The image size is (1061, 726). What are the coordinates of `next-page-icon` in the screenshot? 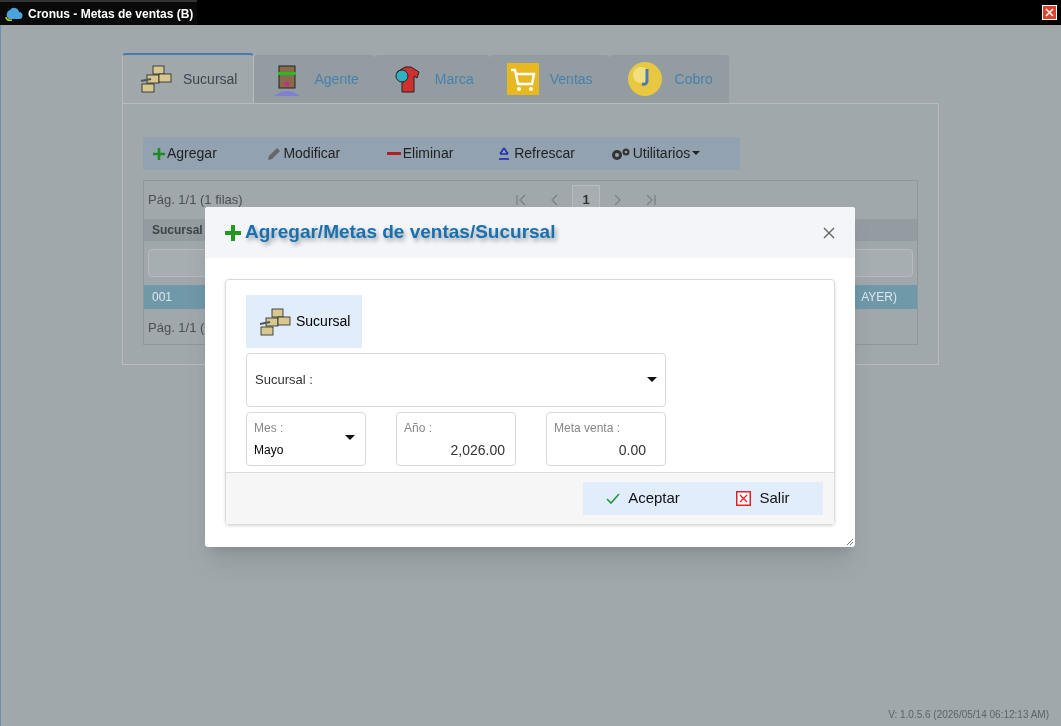 It's located at (618, 200).